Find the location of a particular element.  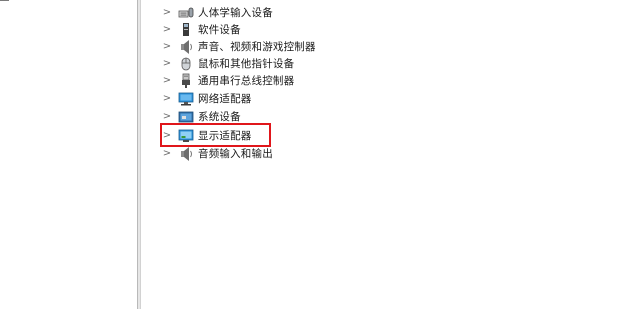

tree-item-label: 人体学输入设备 is located at coordinates (235, 13).